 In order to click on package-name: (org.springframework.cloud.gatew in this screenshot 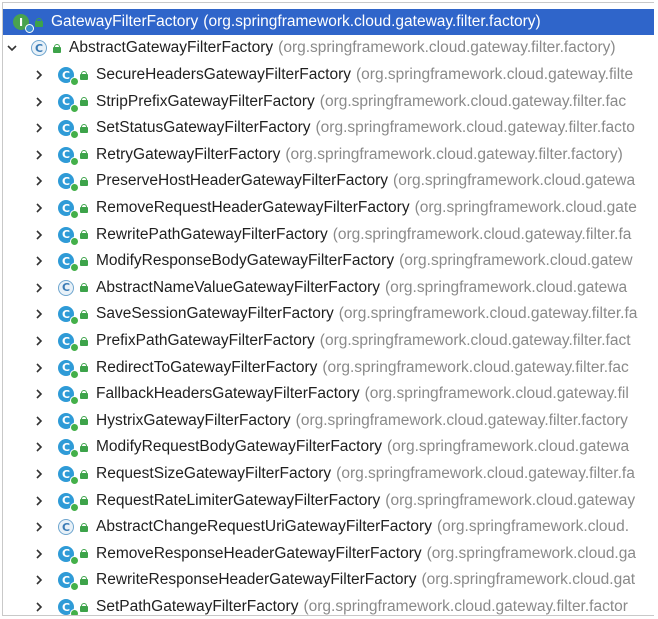, I will do `click(516, 261)`.